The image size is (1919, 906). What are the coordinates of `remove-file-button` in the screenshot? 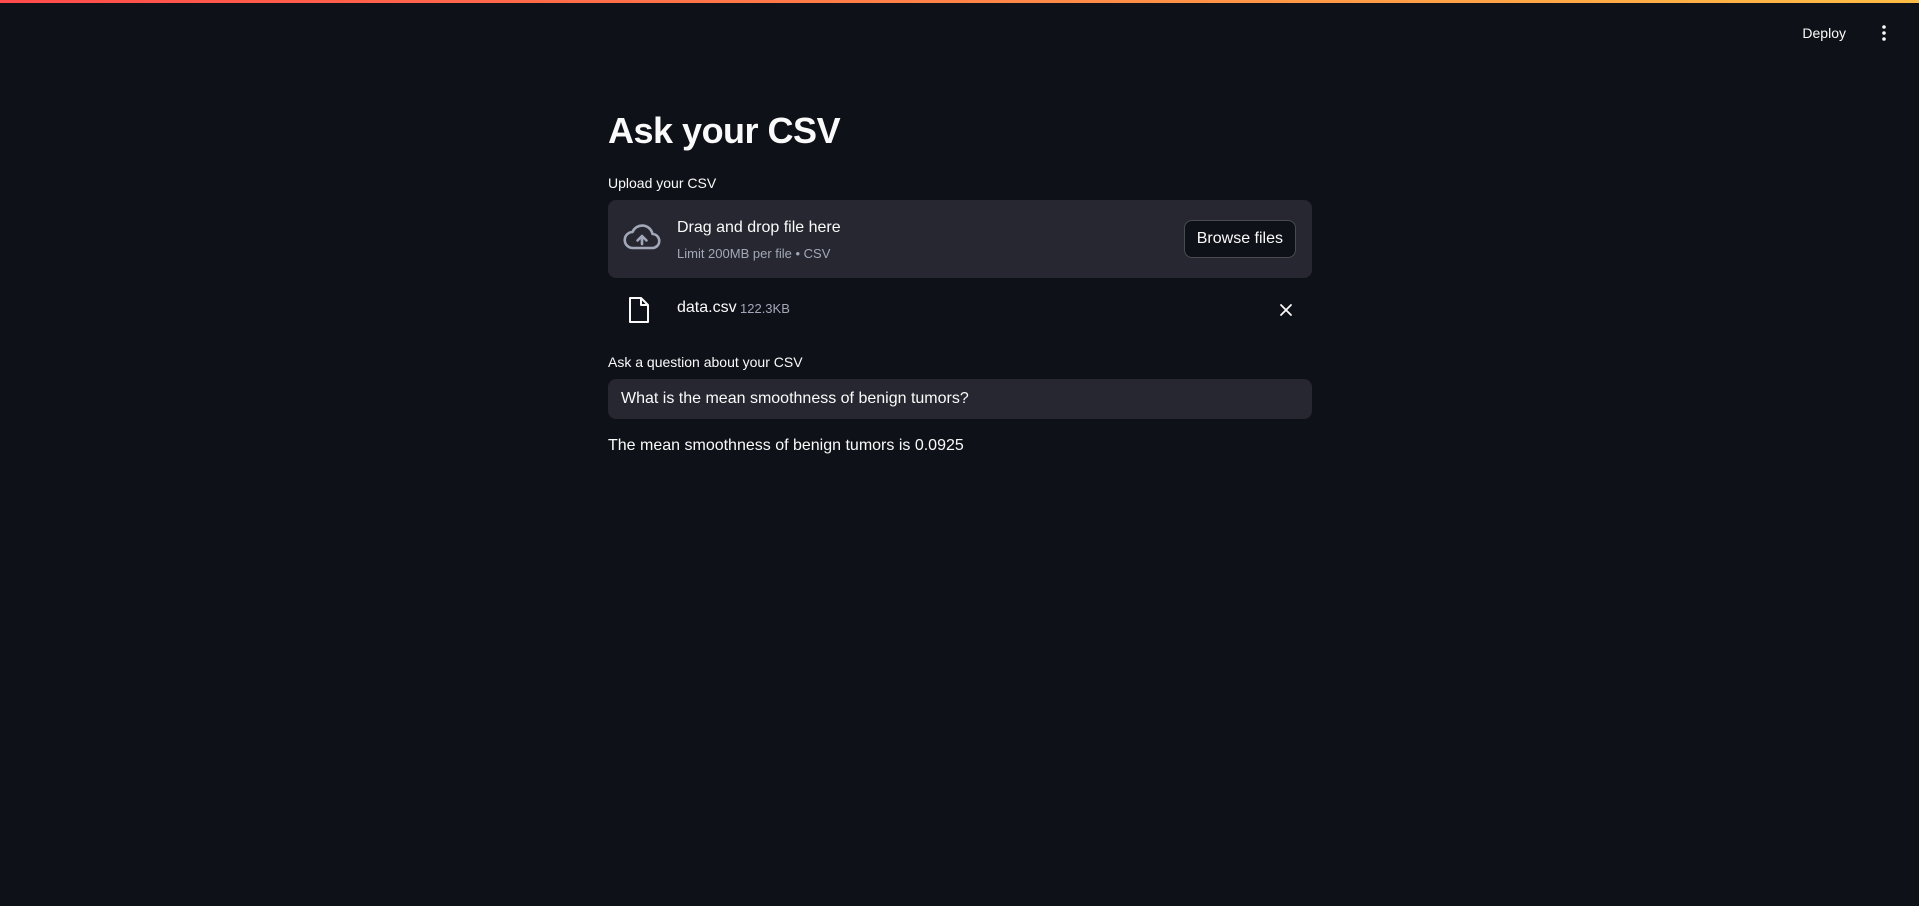 It's located at (1286, 310).